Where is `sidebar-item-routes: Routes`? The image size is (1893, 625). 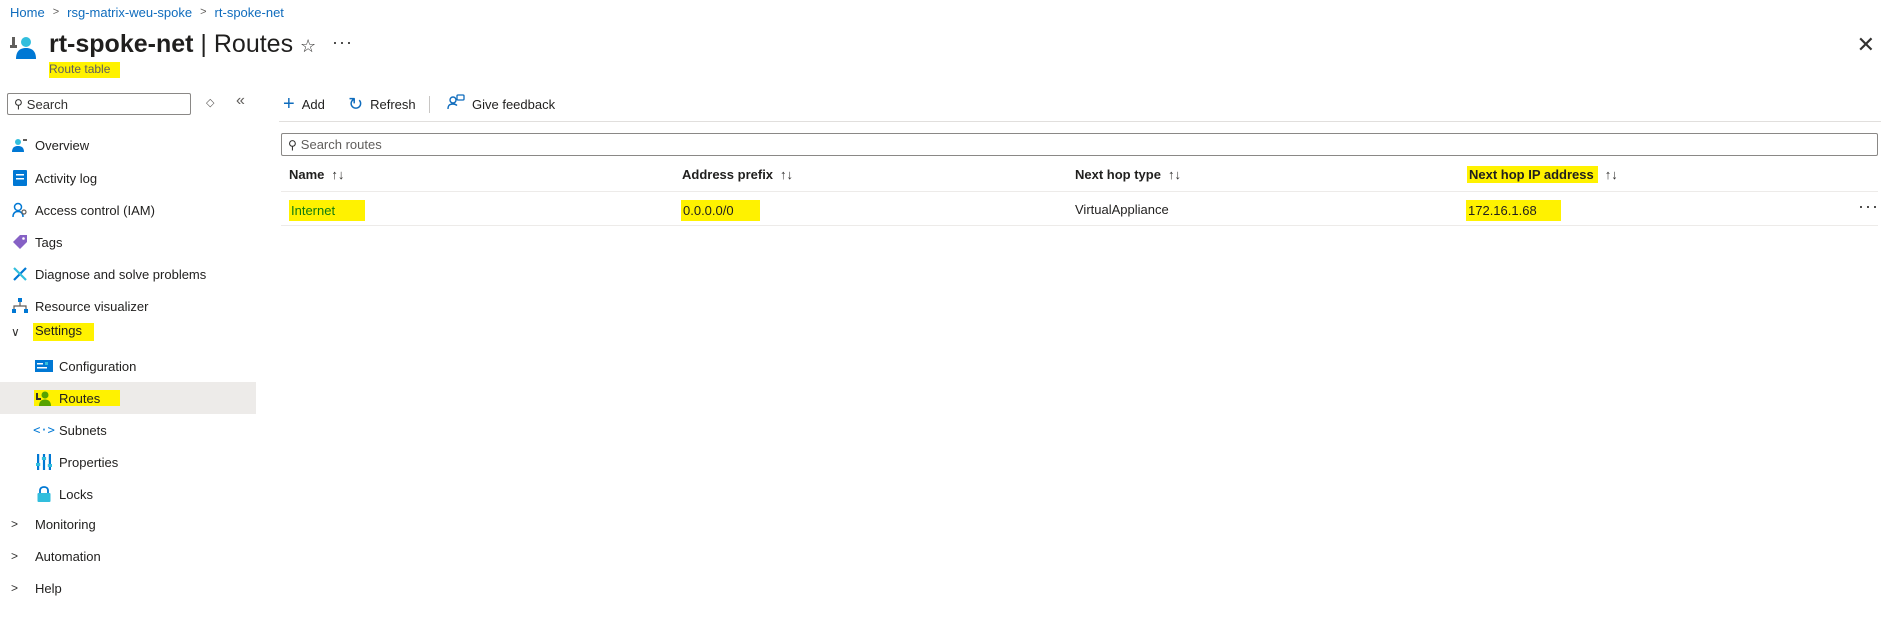
sidebar-item-routes: Routes is located at coordinates (128, 398).